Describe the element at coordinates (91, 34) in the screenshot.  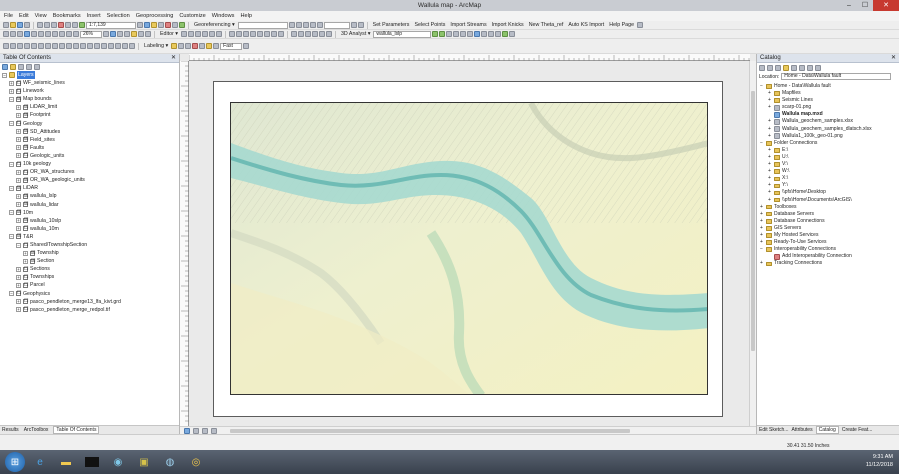
I see `layout-zoom-combo: 26%` at that location.